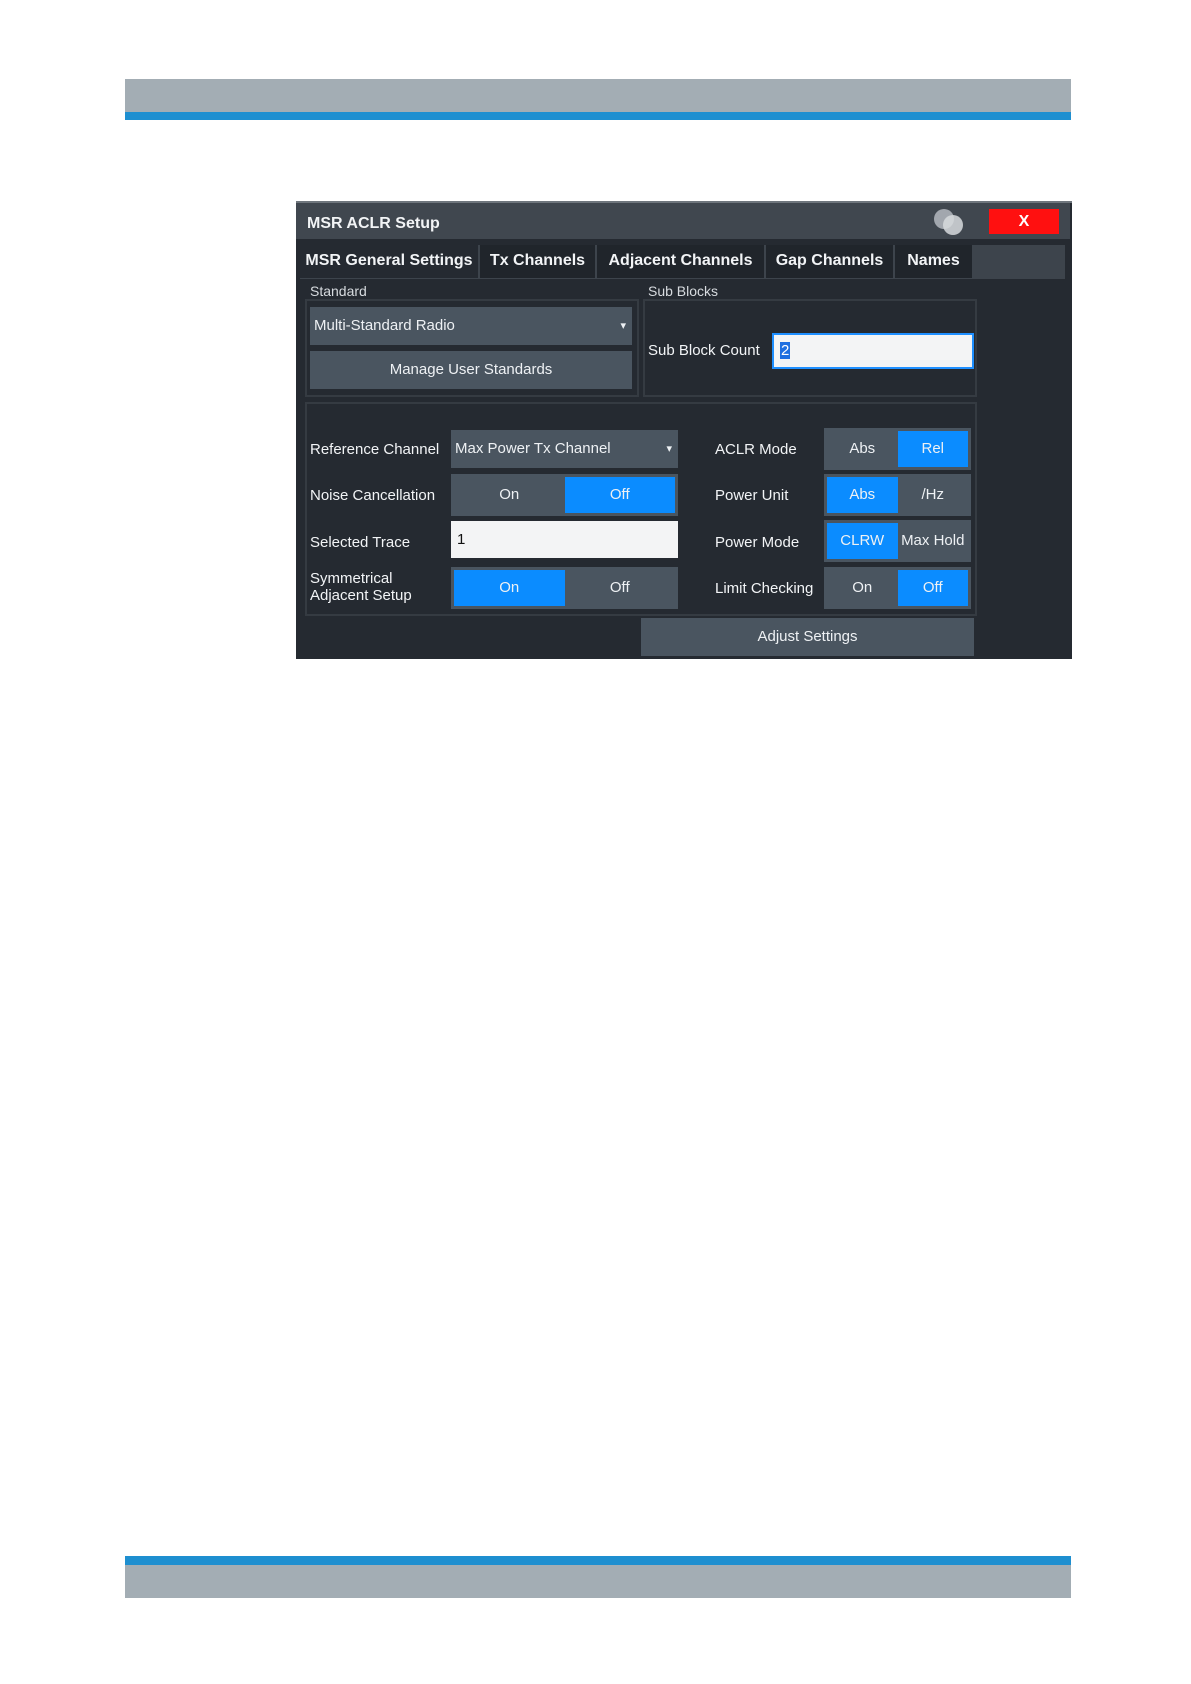 This screenshot has width=1191, height=1684. I want to click on aclr-mode-label: ACLR Mode, so click(756, 449).